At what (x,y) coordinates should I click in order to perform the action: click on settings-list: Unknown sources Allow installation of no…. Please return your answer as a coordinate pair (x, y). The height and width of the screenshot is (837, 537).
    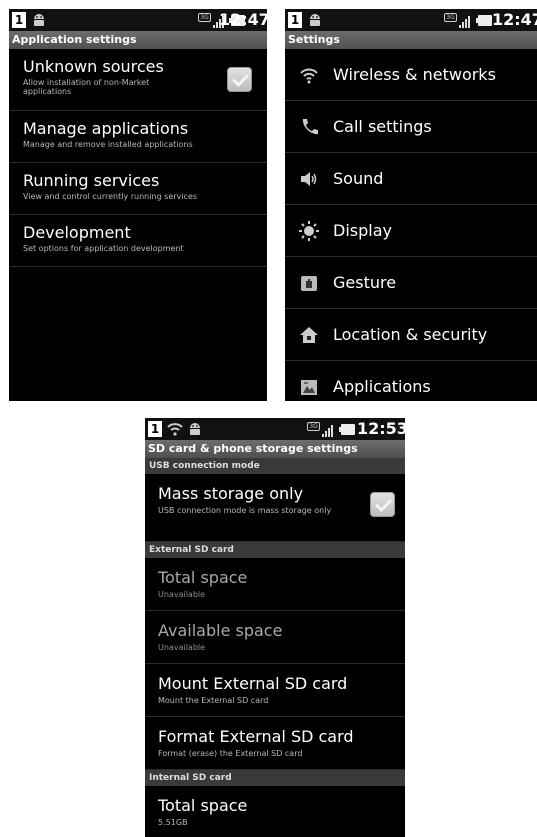
    Looking at the image, I should click on (138, 158).